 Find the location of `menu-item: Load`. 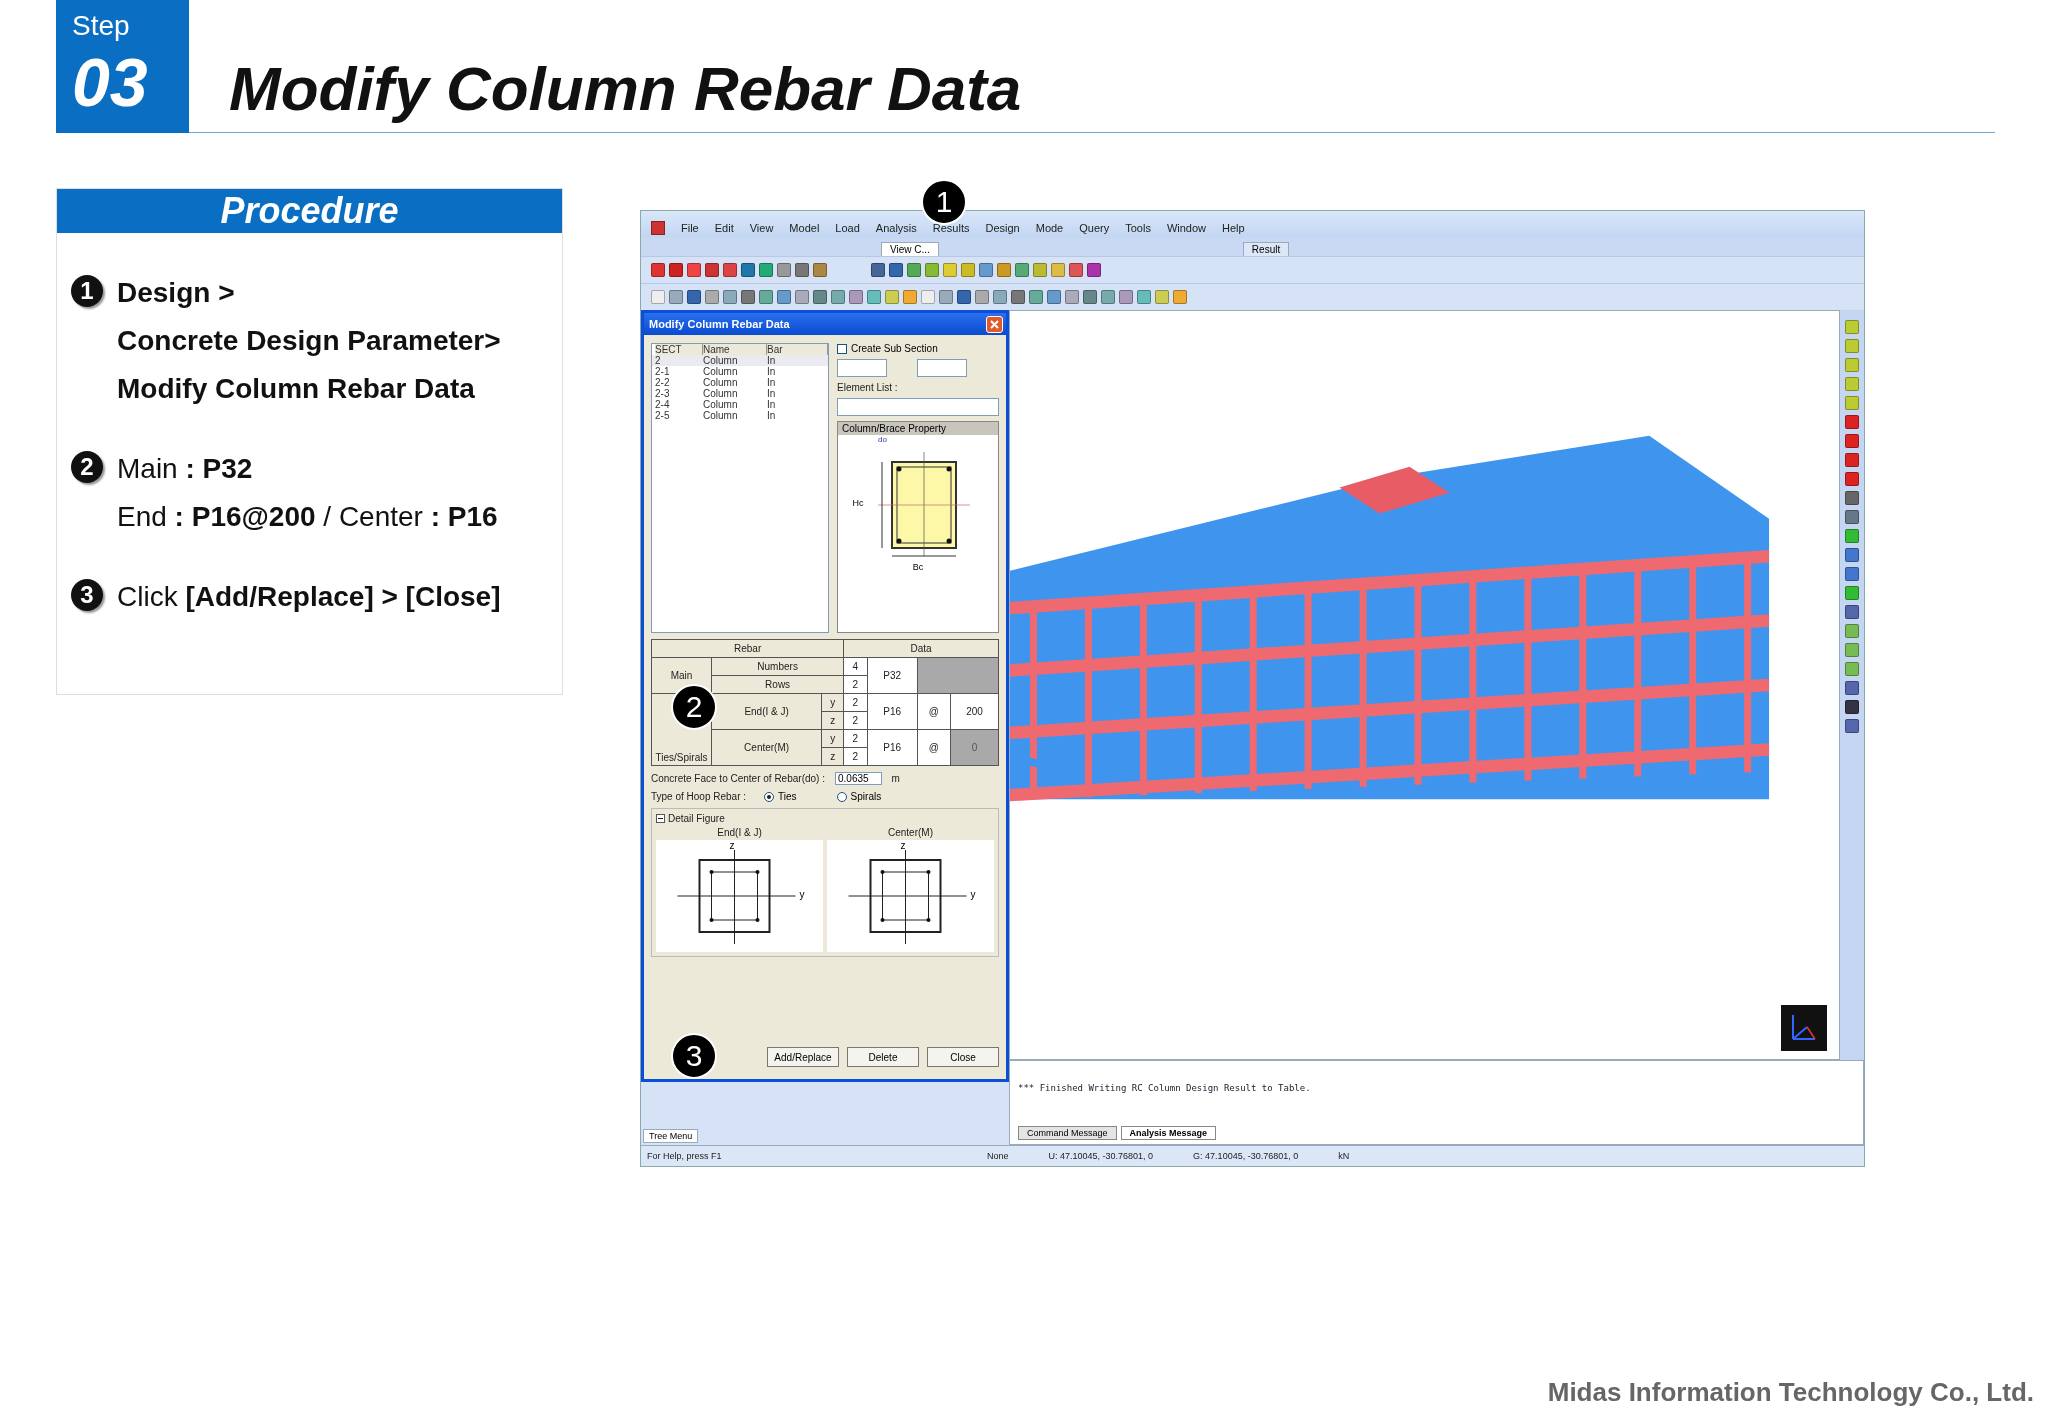

menu-item: Load is located at coordinates (847, 227).